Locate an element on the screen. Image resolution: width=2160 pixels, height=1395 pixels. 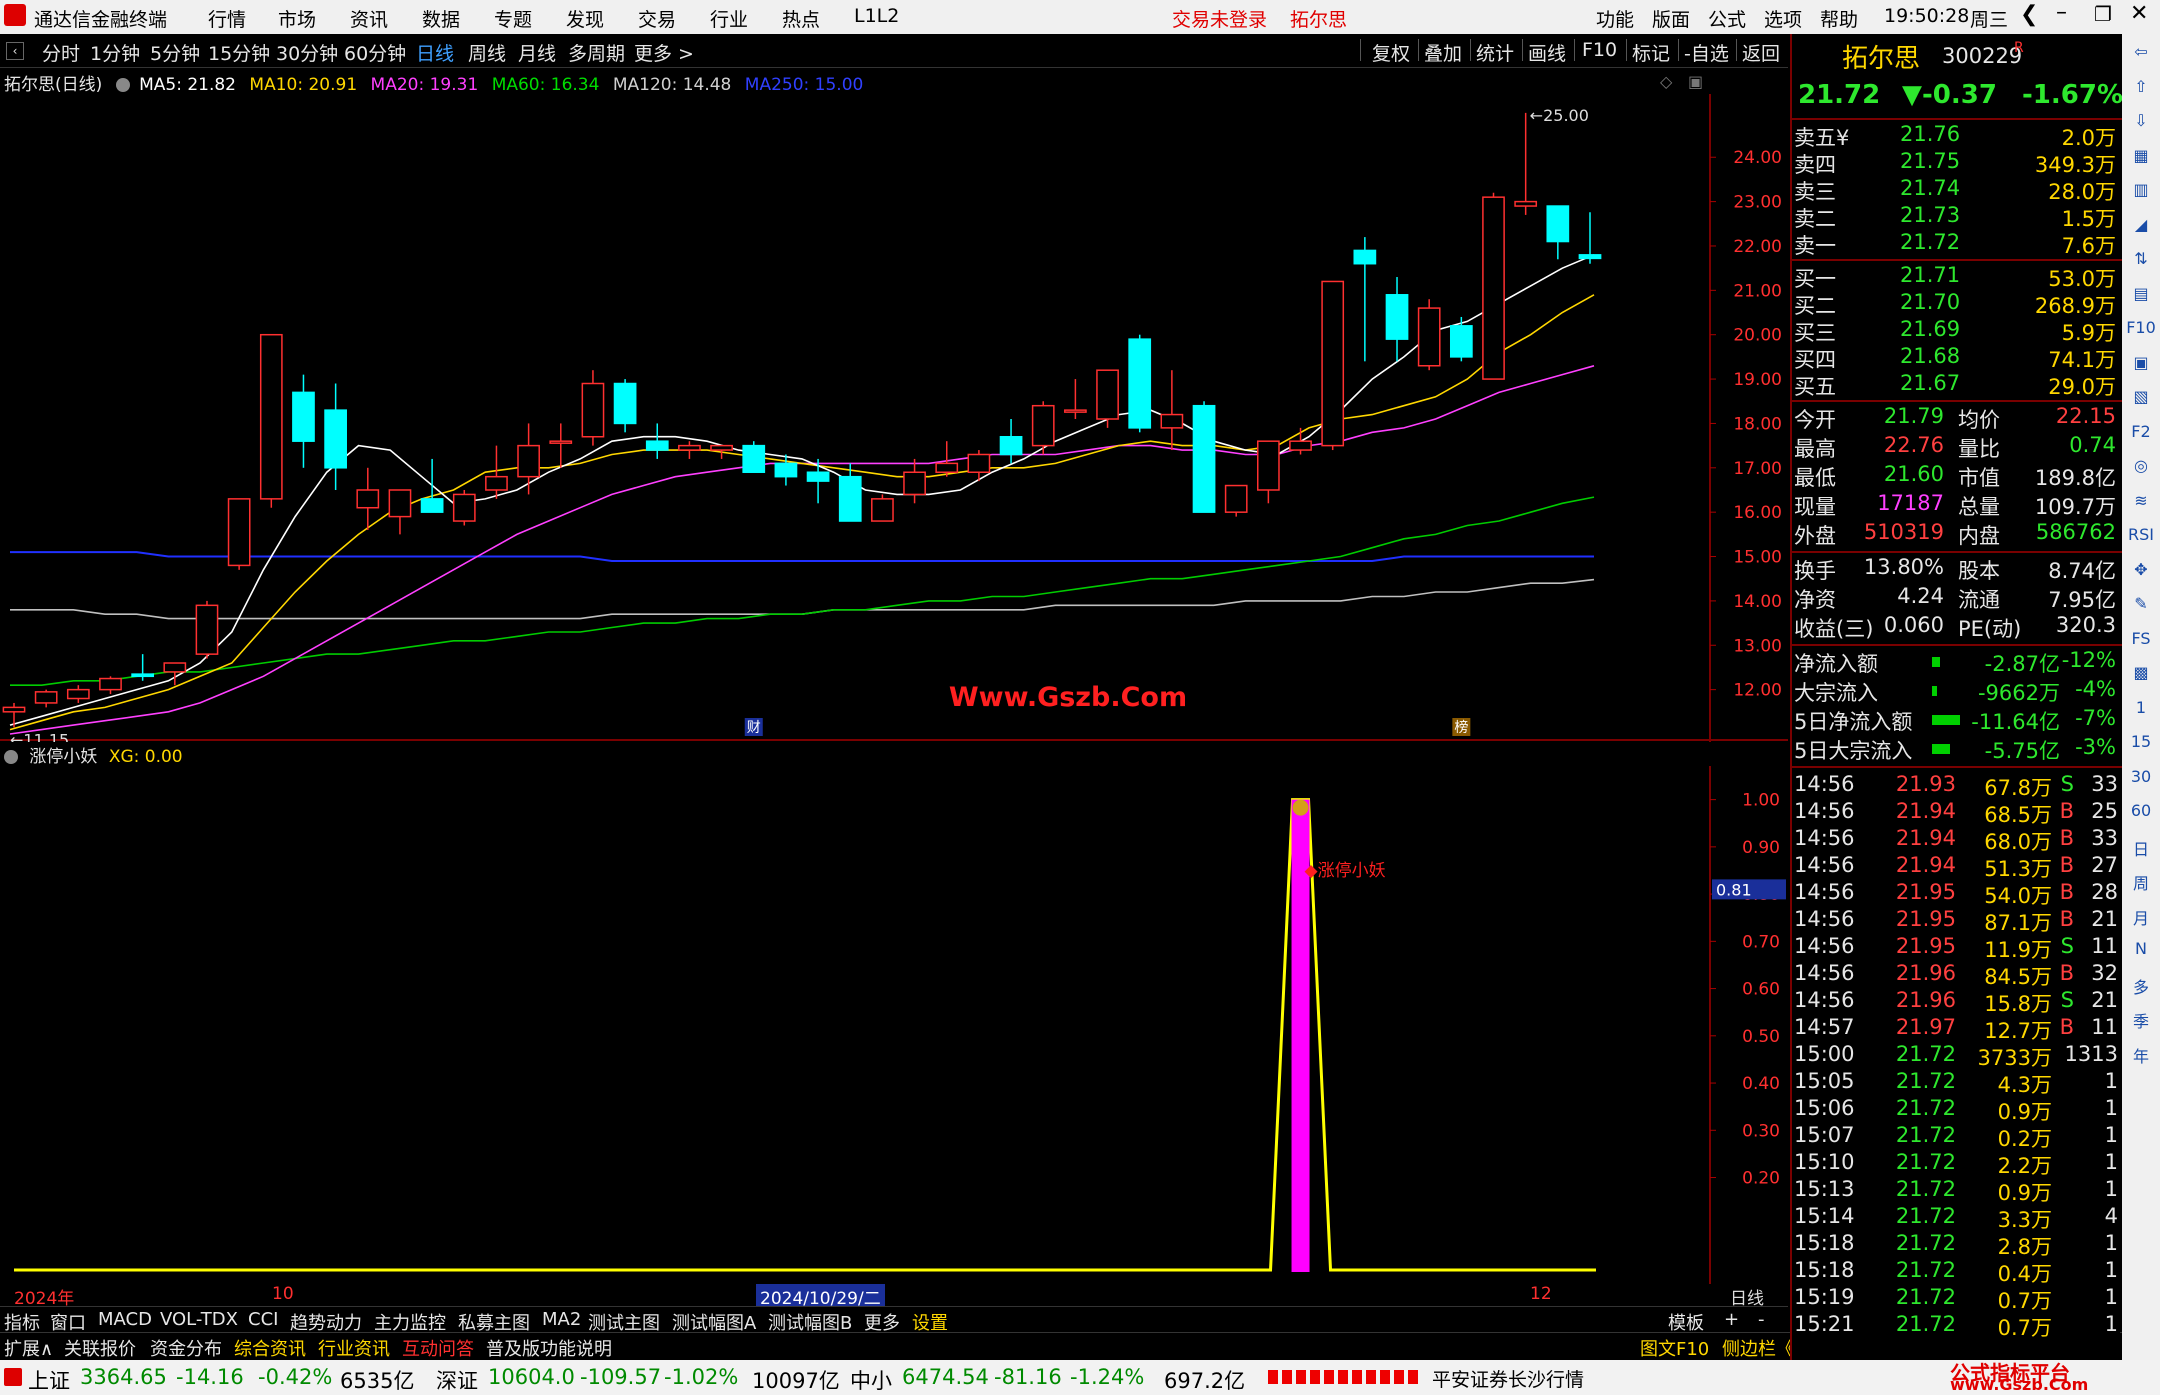
menu-gongshi: 公式 is located at coordinates (1727, 18).